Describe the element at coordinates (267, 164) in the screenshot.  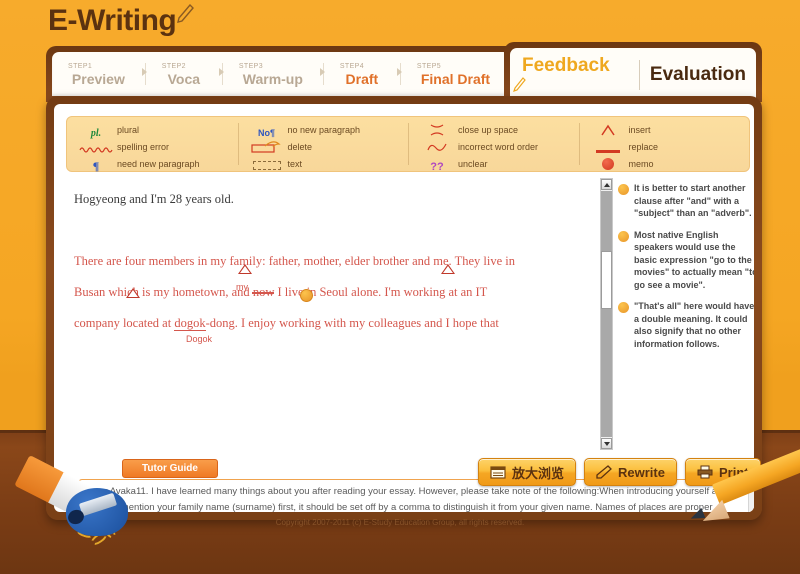
I see `text-box-mark-icon` at that location.